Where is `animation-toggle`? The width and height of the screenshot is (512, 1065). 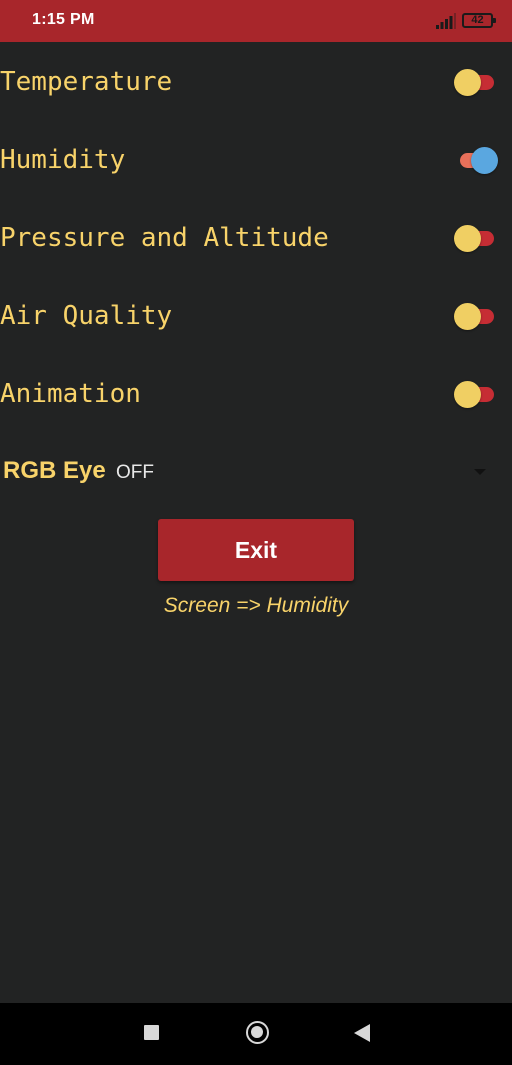
animation-toggle is located at coordinates (476, 394).